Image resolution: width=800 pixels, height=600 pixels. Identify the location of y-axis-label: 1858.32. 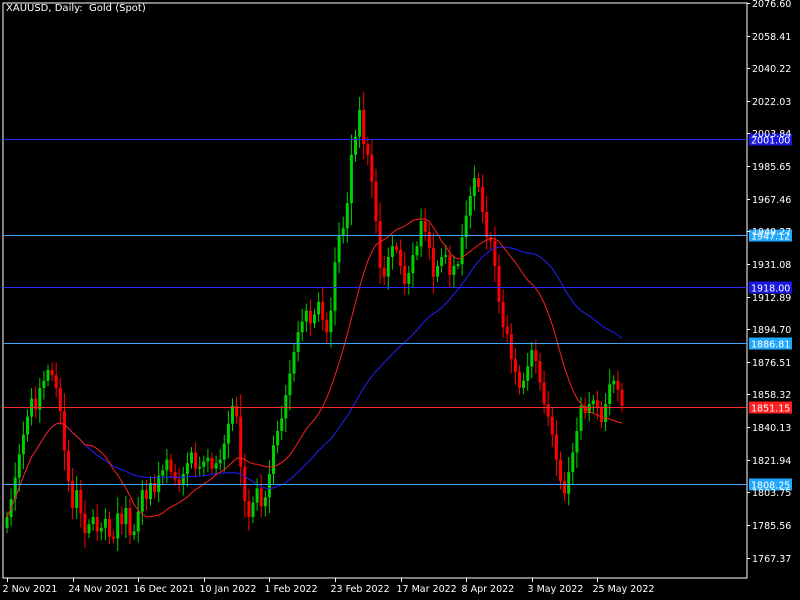
(771, 395).